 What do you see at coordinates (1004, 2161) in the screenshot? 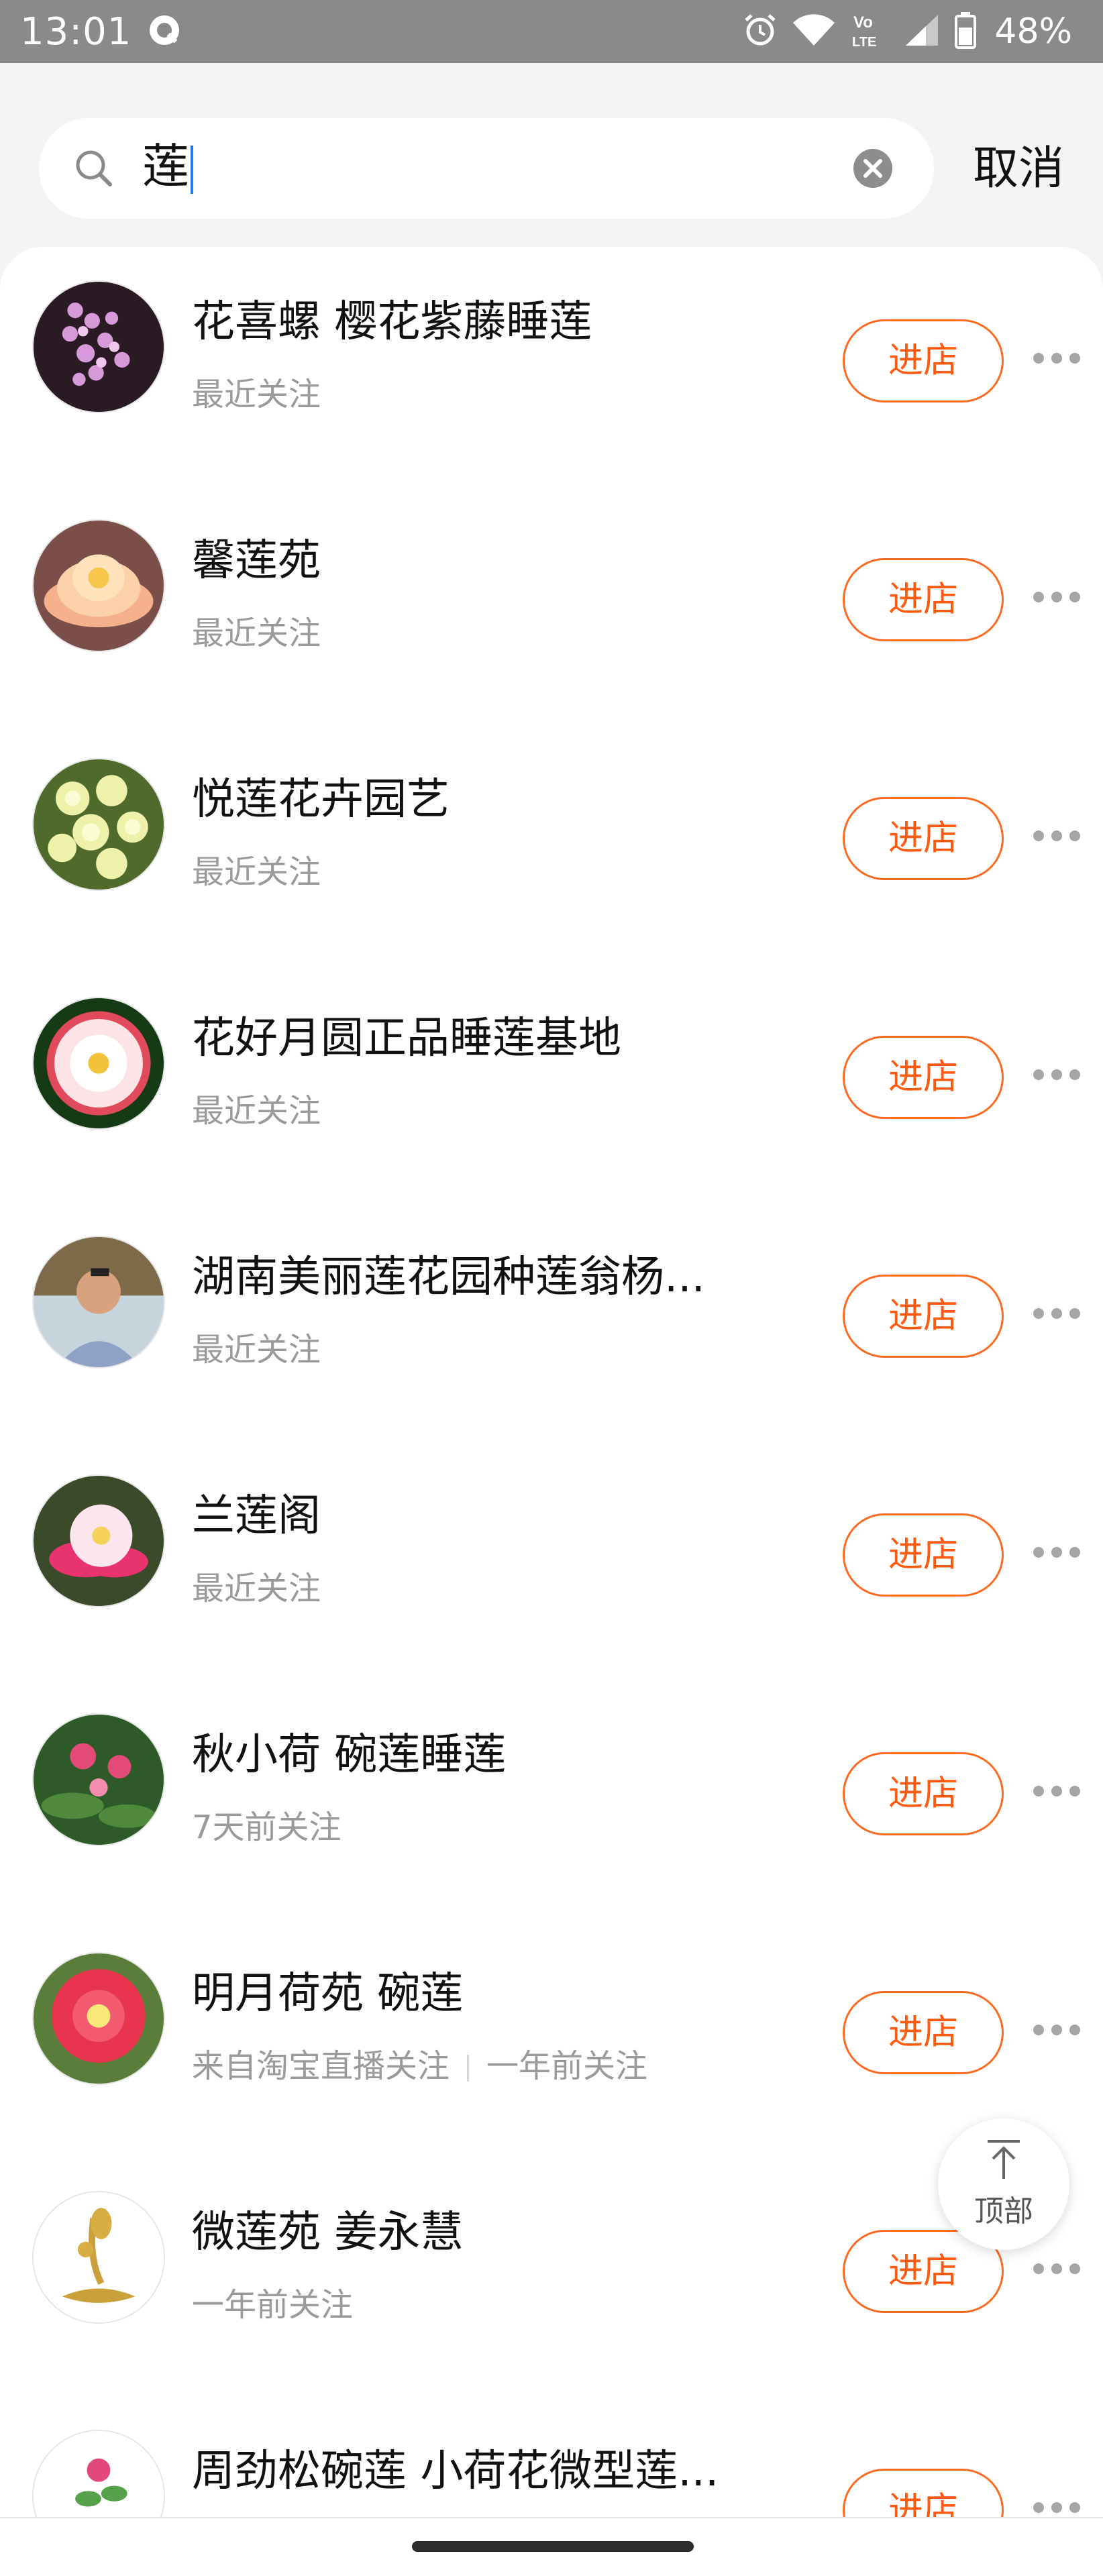
I see `arrow-up-icon` at bounding box center [1004, 2161].